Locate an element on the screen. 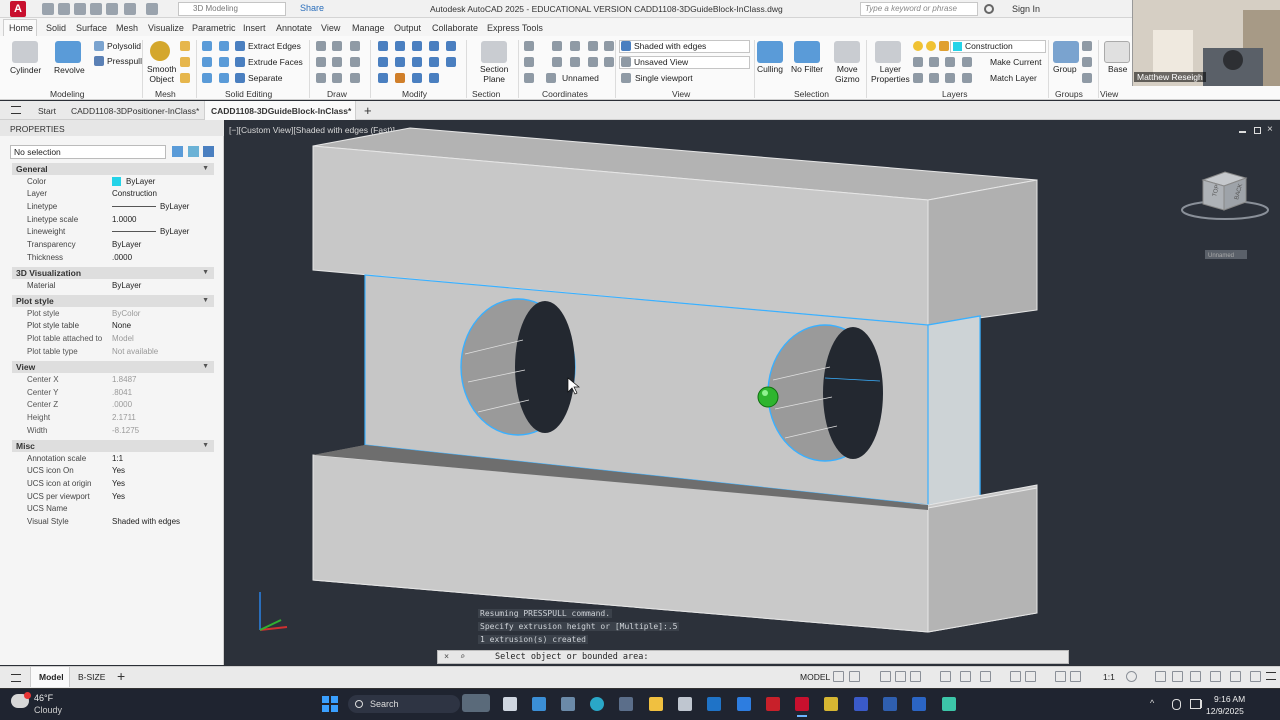 This screenshot has height=720, width=1280. subtract-icon is located at coordinates (207, 62).